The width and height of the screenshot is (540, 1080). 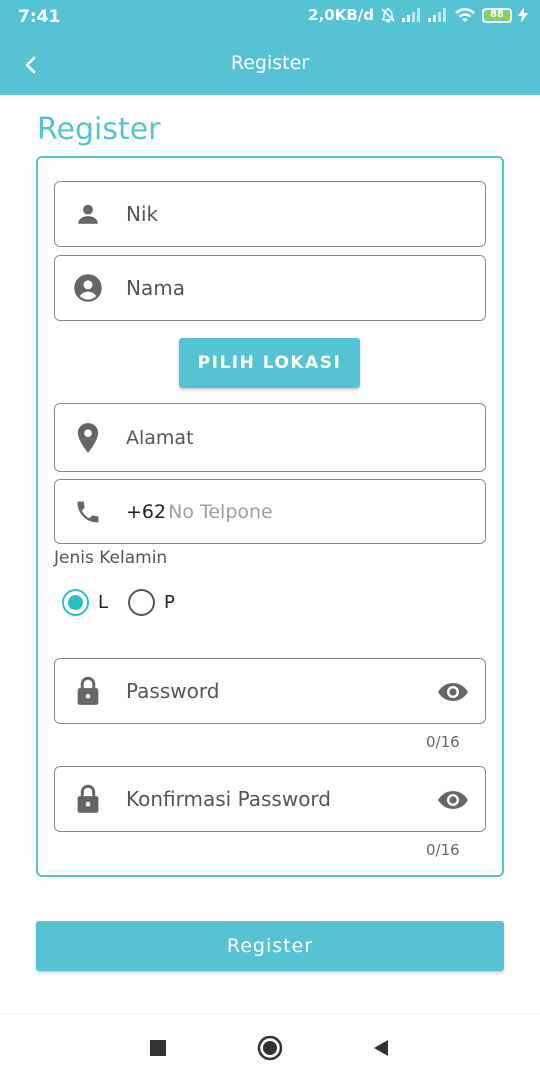 I want to click on phone-prefix: +62, so click(x=146, y=511).